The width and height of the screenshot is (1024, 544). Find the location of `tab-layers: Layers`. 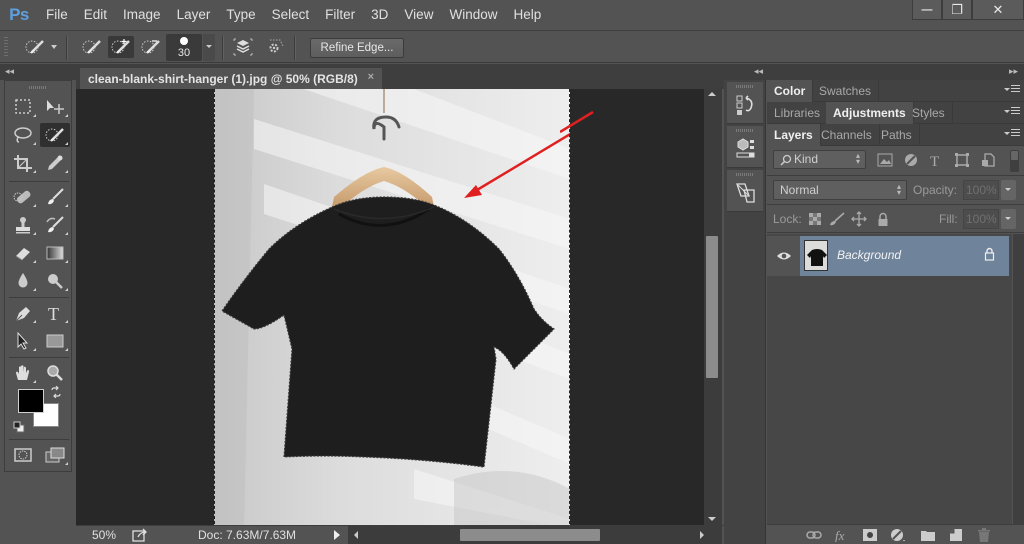

tab-layers: Layers is located at coordinates (794, 135).